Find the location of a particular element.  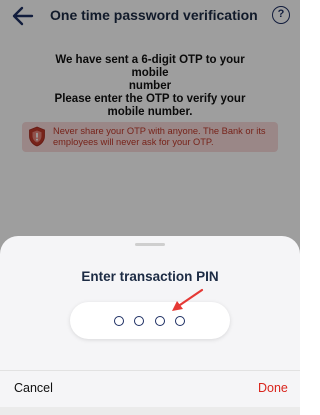

cancel-button: Cancel is located at coordinates (33, 388).